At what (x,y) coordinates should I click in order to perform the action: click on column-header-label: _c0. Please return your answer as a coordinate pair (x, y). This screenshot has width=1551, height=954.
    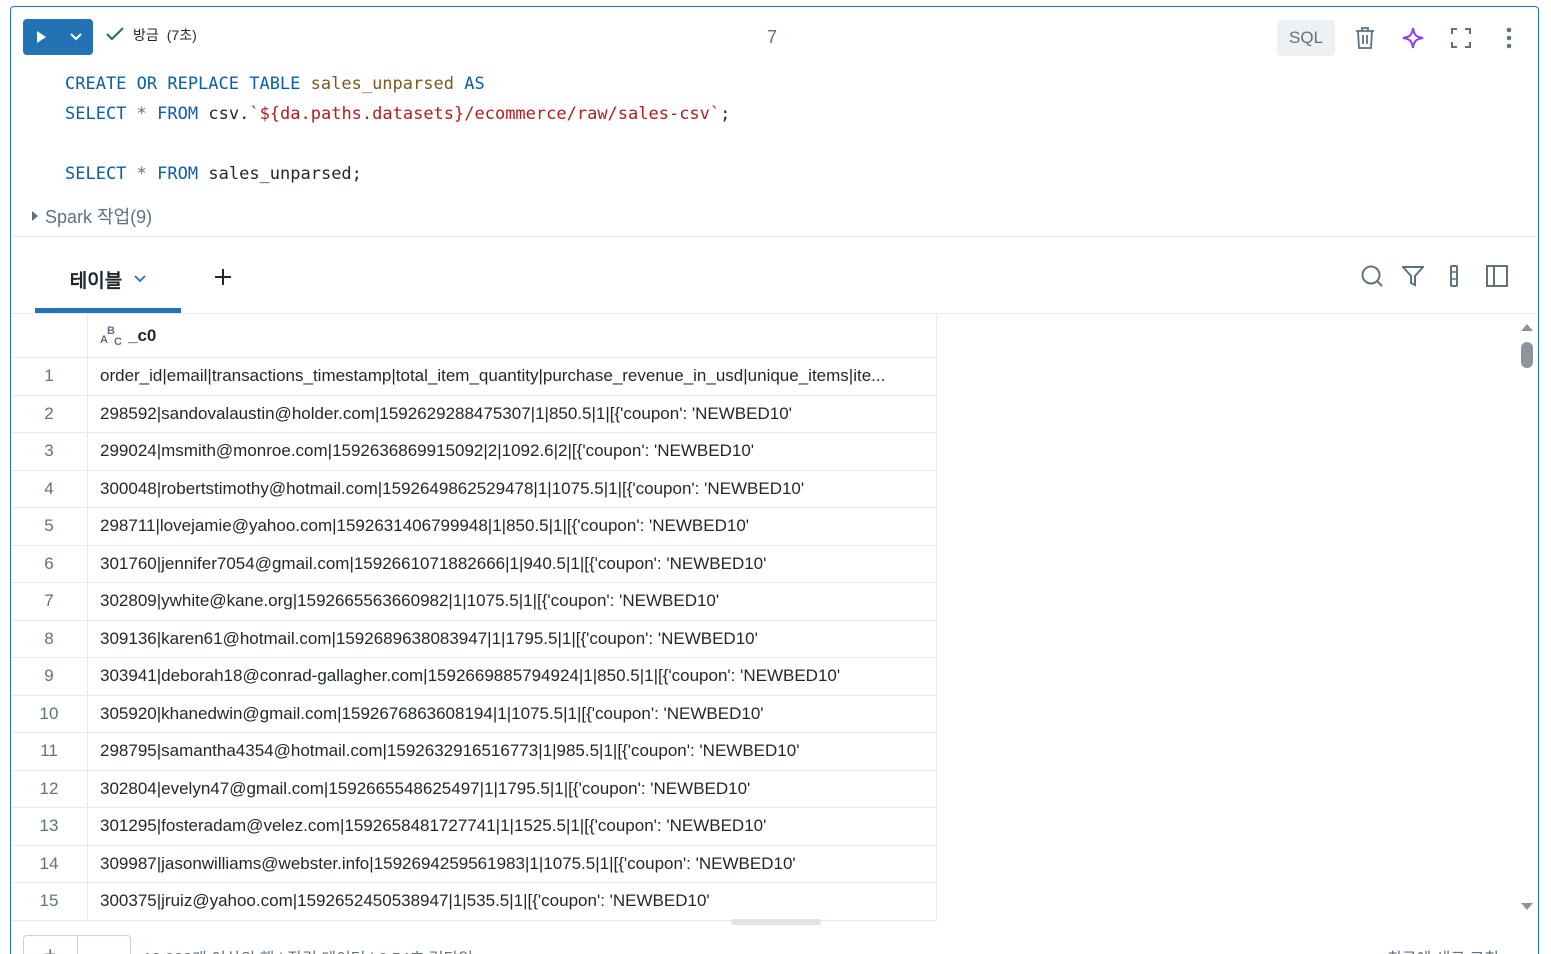
    Looking at the image, I should click on (142, 335).